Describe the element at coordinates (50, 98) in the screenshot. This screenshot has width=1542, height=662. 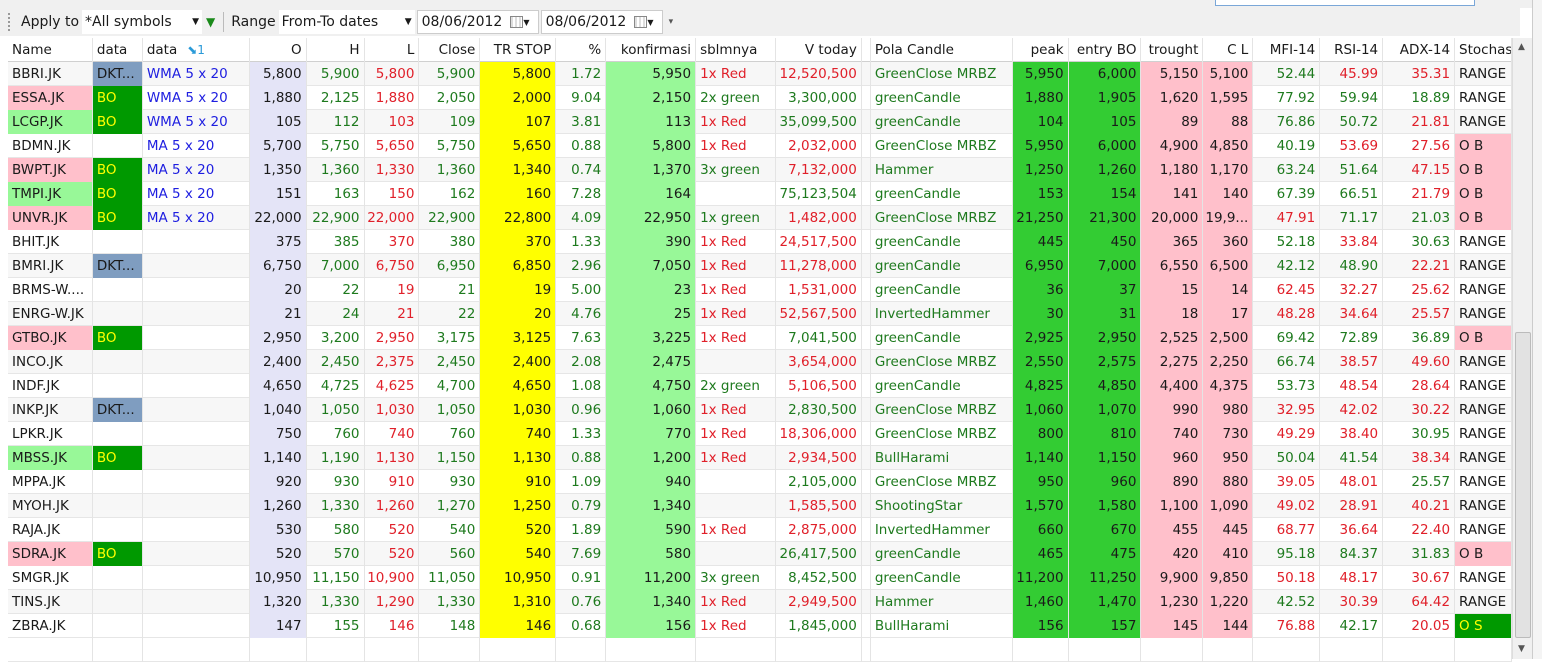
I see `cell-name: ESSA.JK` at that location.